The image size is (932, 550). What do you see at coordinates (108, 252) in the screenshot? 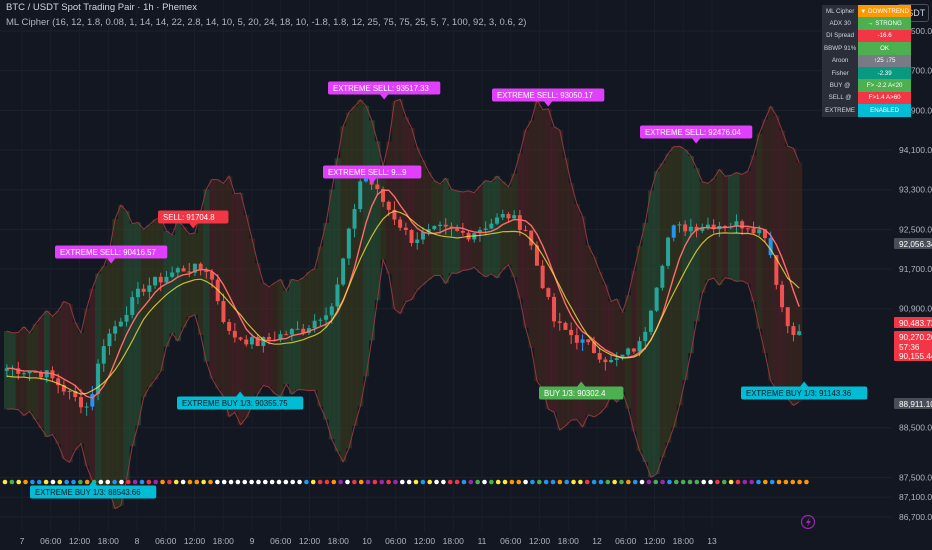
I see `signal-text: EXTREME SELL: 90416.57` at bounding box center [108, 252].